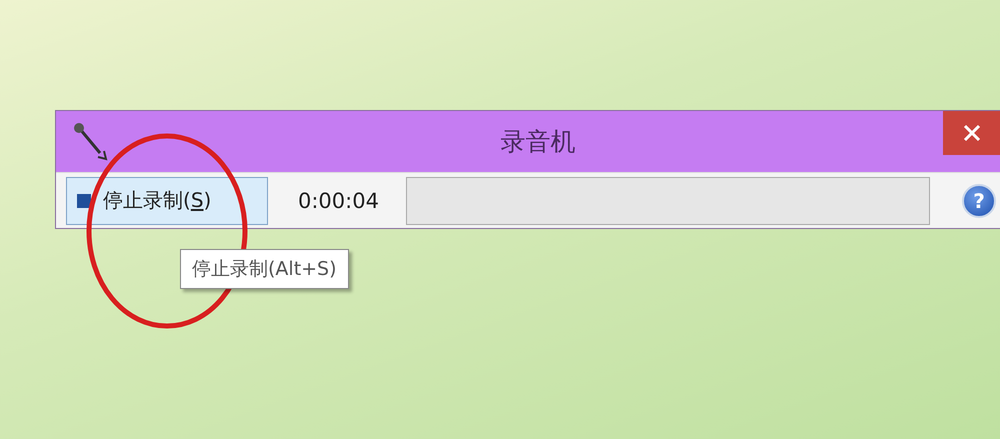 The width and height of the screenshot is (1000, 439). What do you see at coordinates (84, 201) in the screenshot?
I see `stop-icon` at bounding box center [84, 201].